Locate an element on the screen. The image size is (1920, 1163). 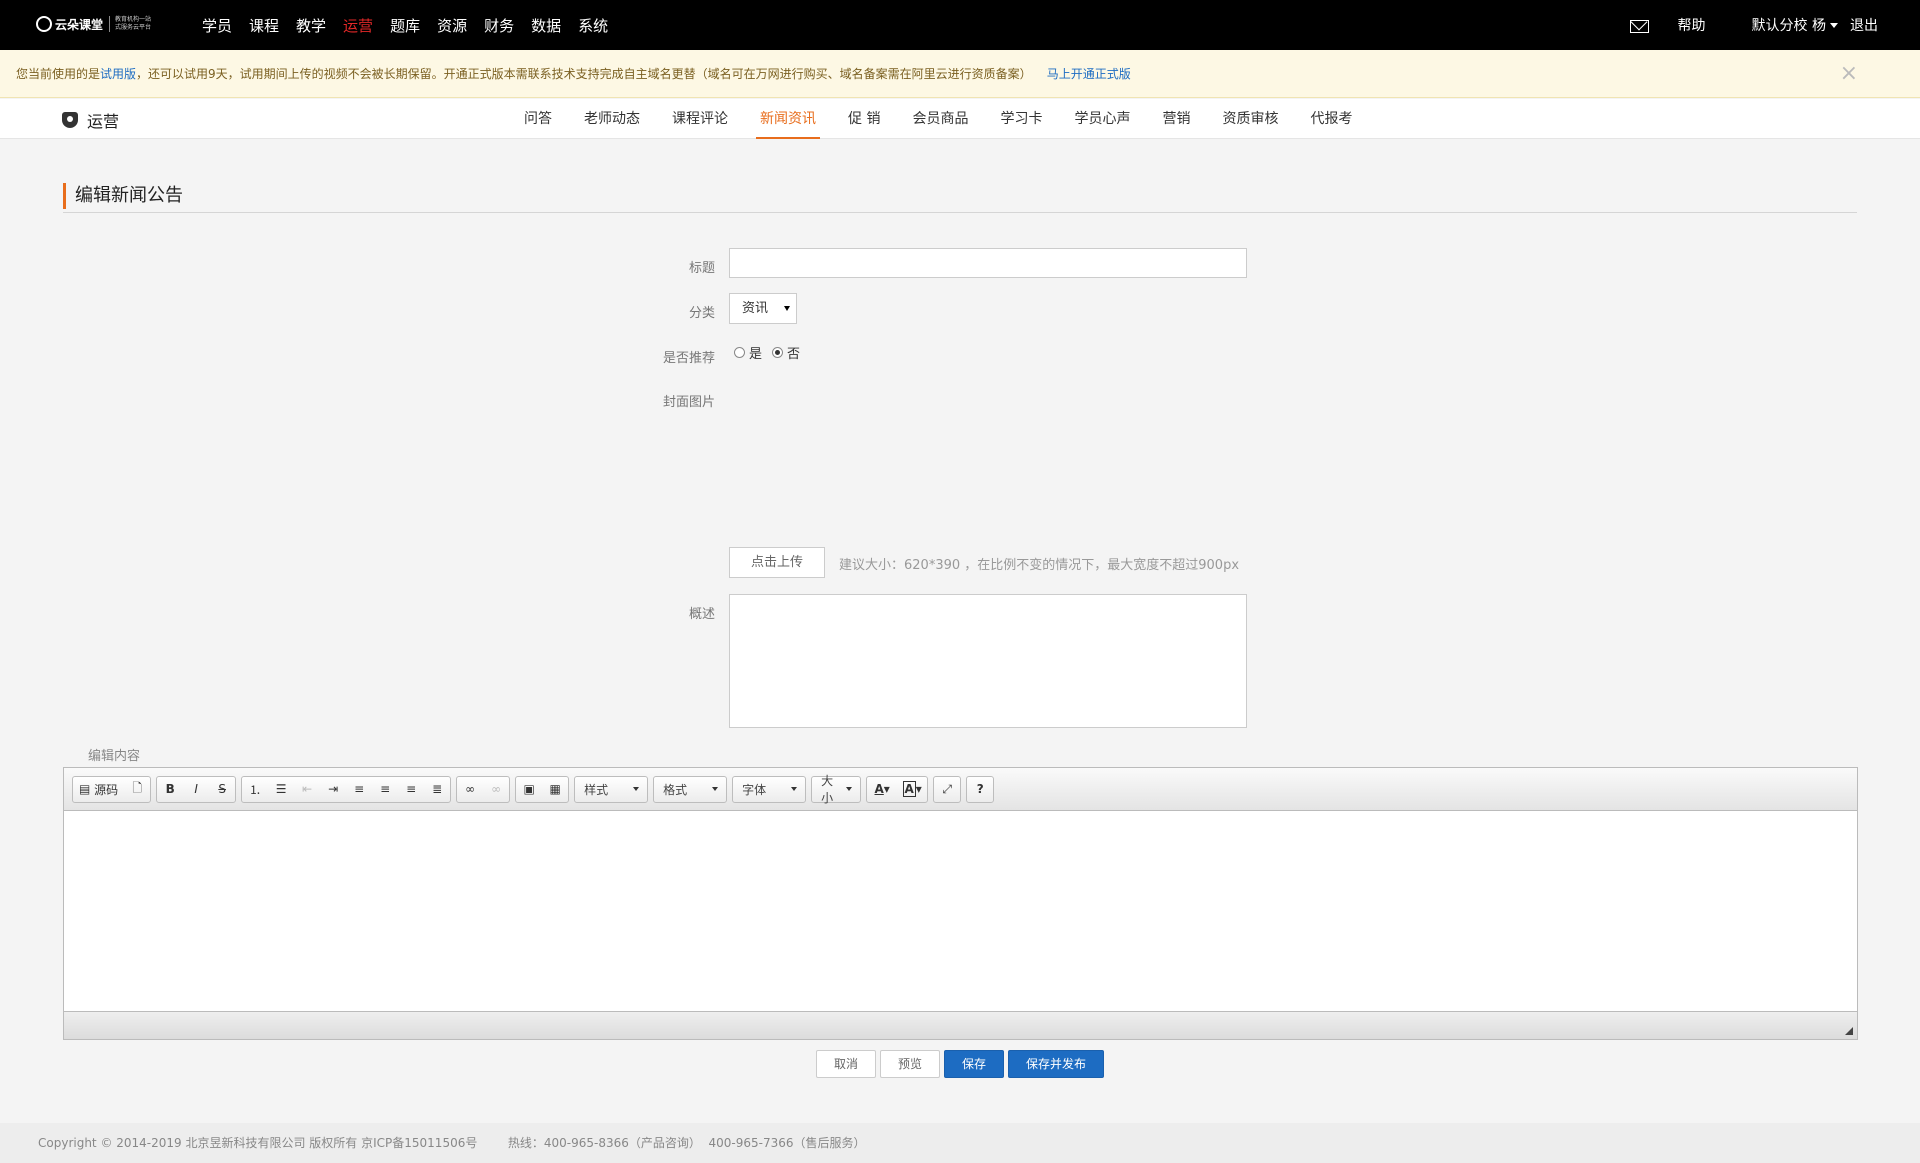
user-area: 帮助 默认分校 杨 退出 is located at coordinates (1753, 25).